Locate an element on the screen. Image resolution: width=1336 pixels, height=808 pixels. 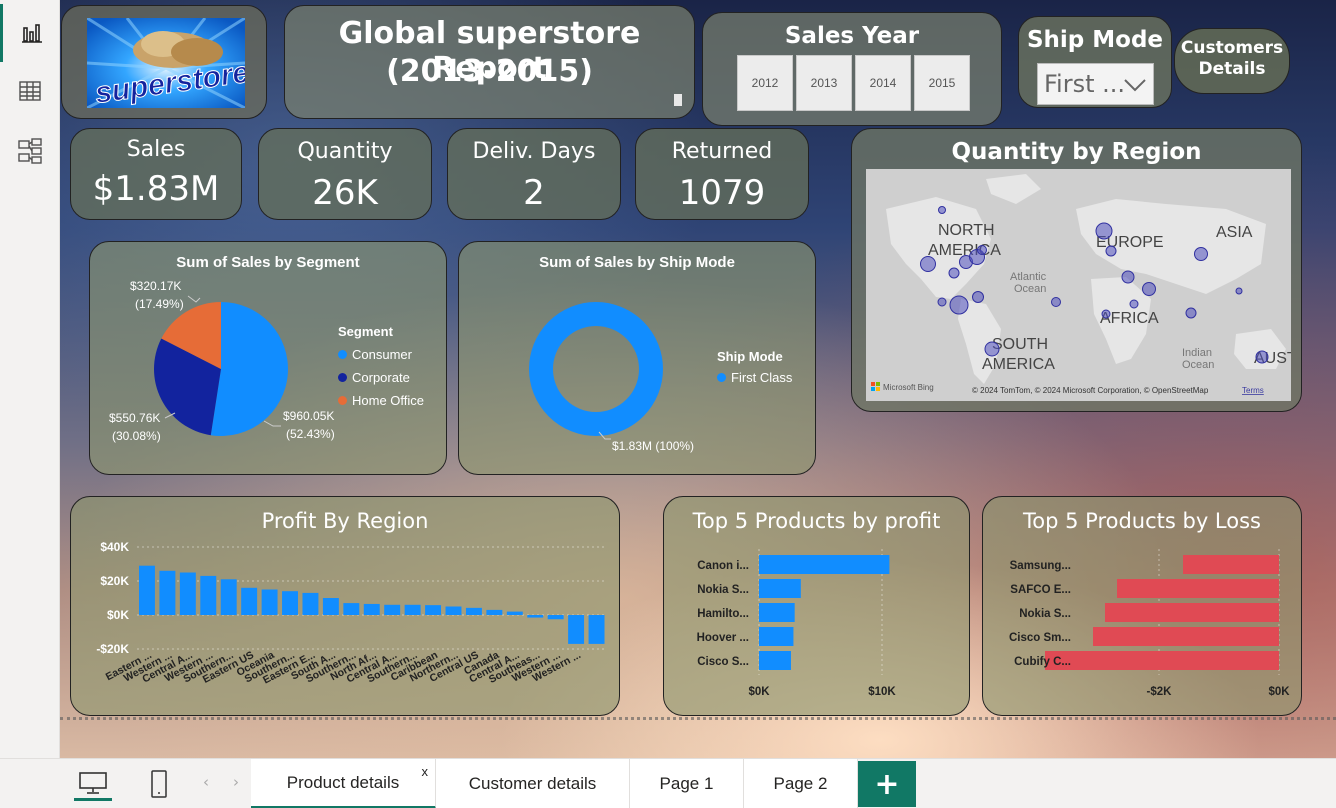
year-button-2015: 2015 is located at coordinates (942, 83).